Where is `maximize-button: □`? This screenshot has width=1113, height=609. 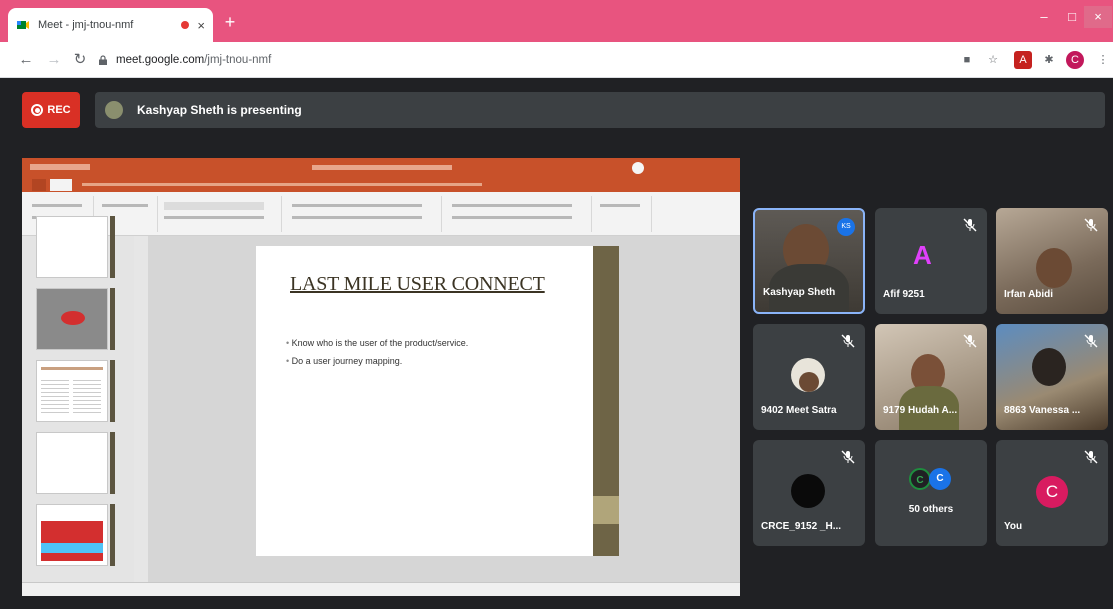 maximize-button: □ is located at coordinates (1072, 17).